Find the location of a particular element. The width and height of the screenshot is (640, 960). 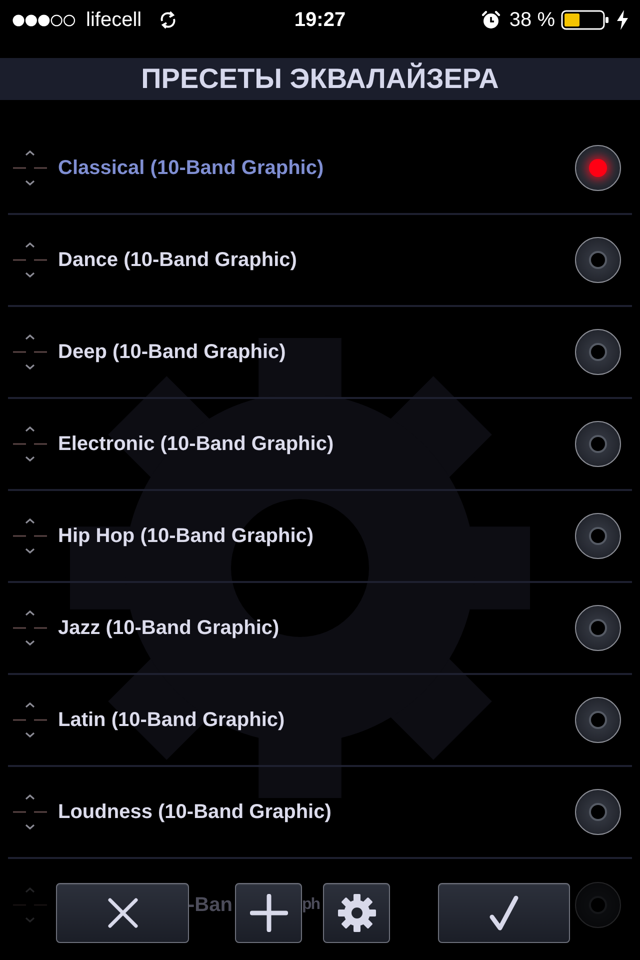

battery-percent: 38 % is located at coordinates (532, 20).